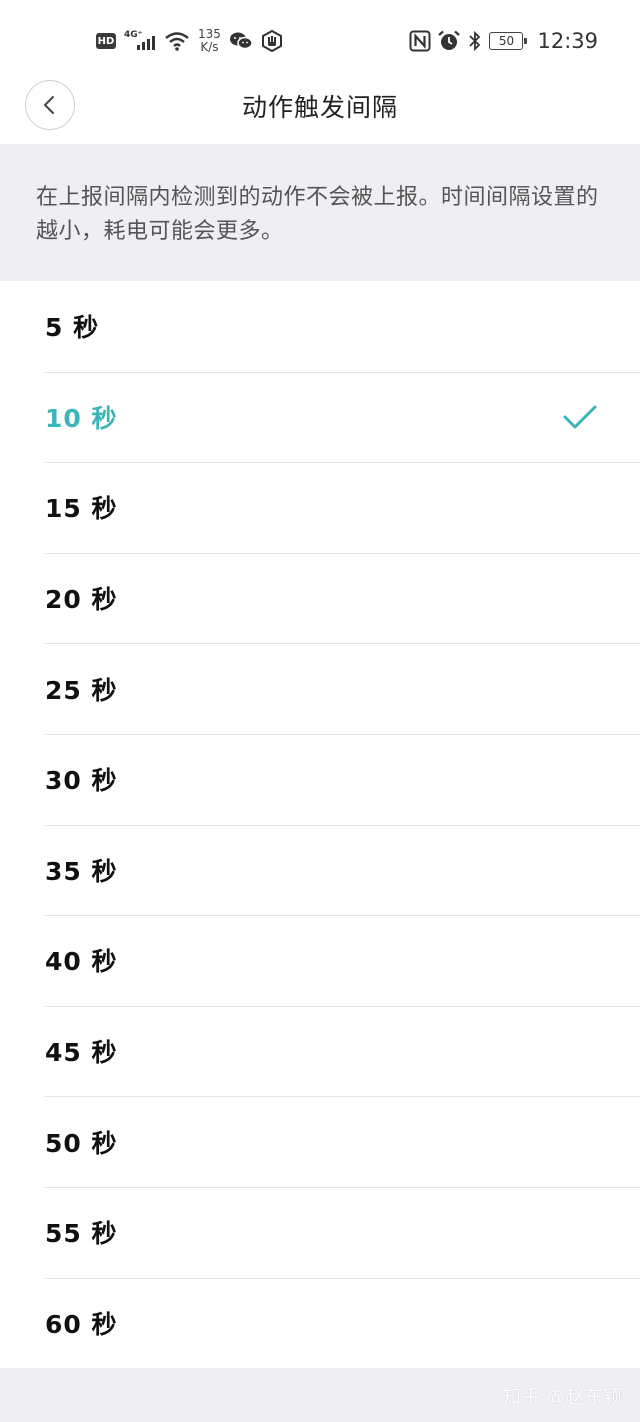 The image size is (640, 1422). I want to click on hd-icon: HD, so click(106, 41).